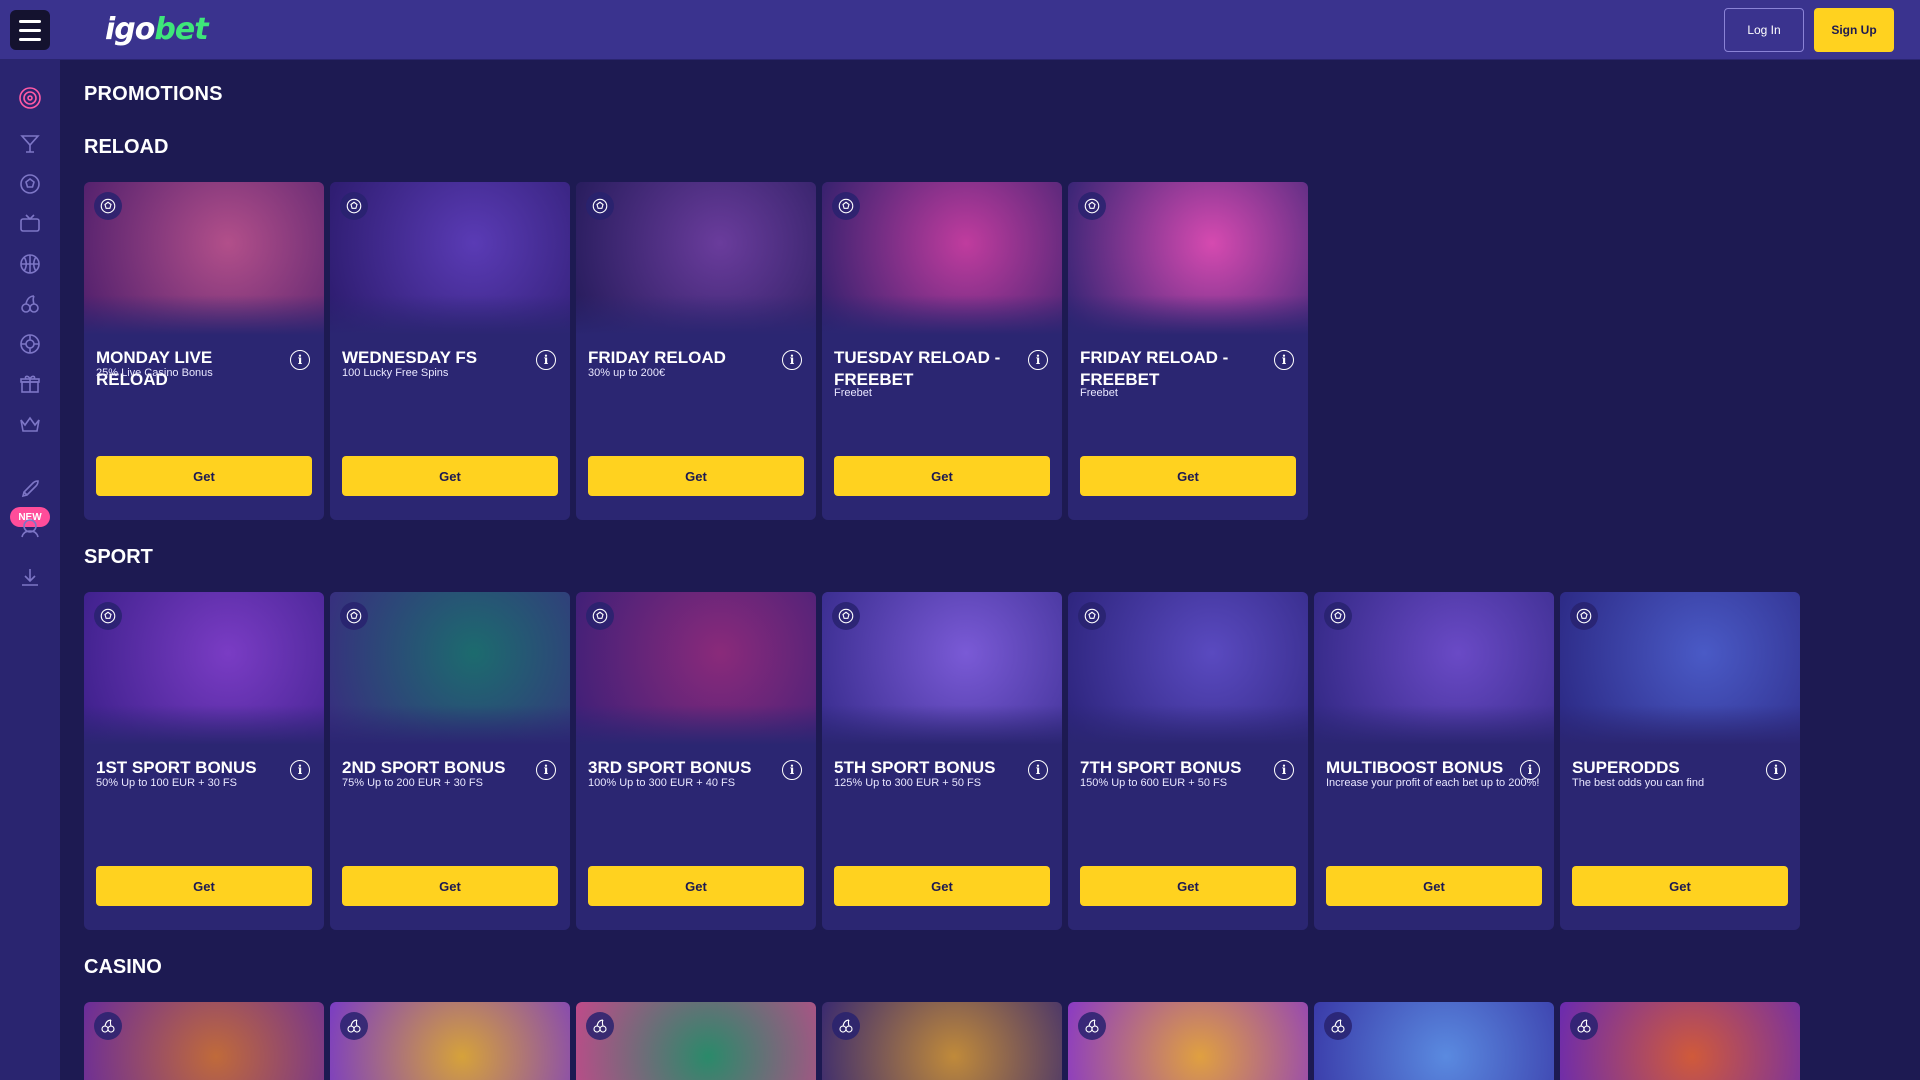 Image resolution: width=1920 pixels, height=1080 pixels. I want to click on target-icon, so click(30, 98).